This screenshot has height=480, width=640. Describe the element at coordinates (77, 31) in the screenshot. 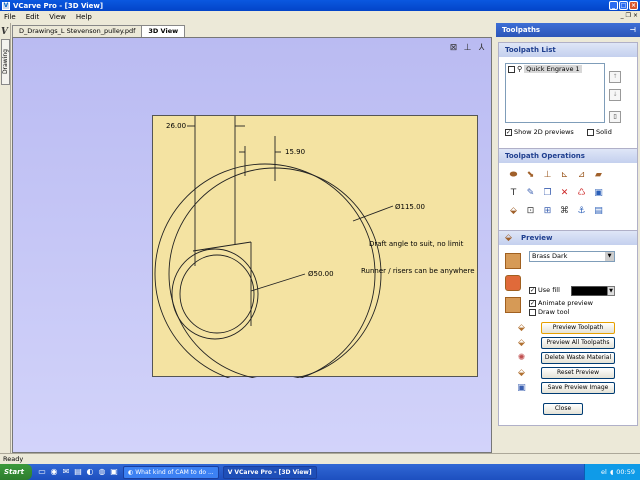

I see `tab-pdf-drawing: D_Drawings_L Stevenson_pulley.pdf` at that location.